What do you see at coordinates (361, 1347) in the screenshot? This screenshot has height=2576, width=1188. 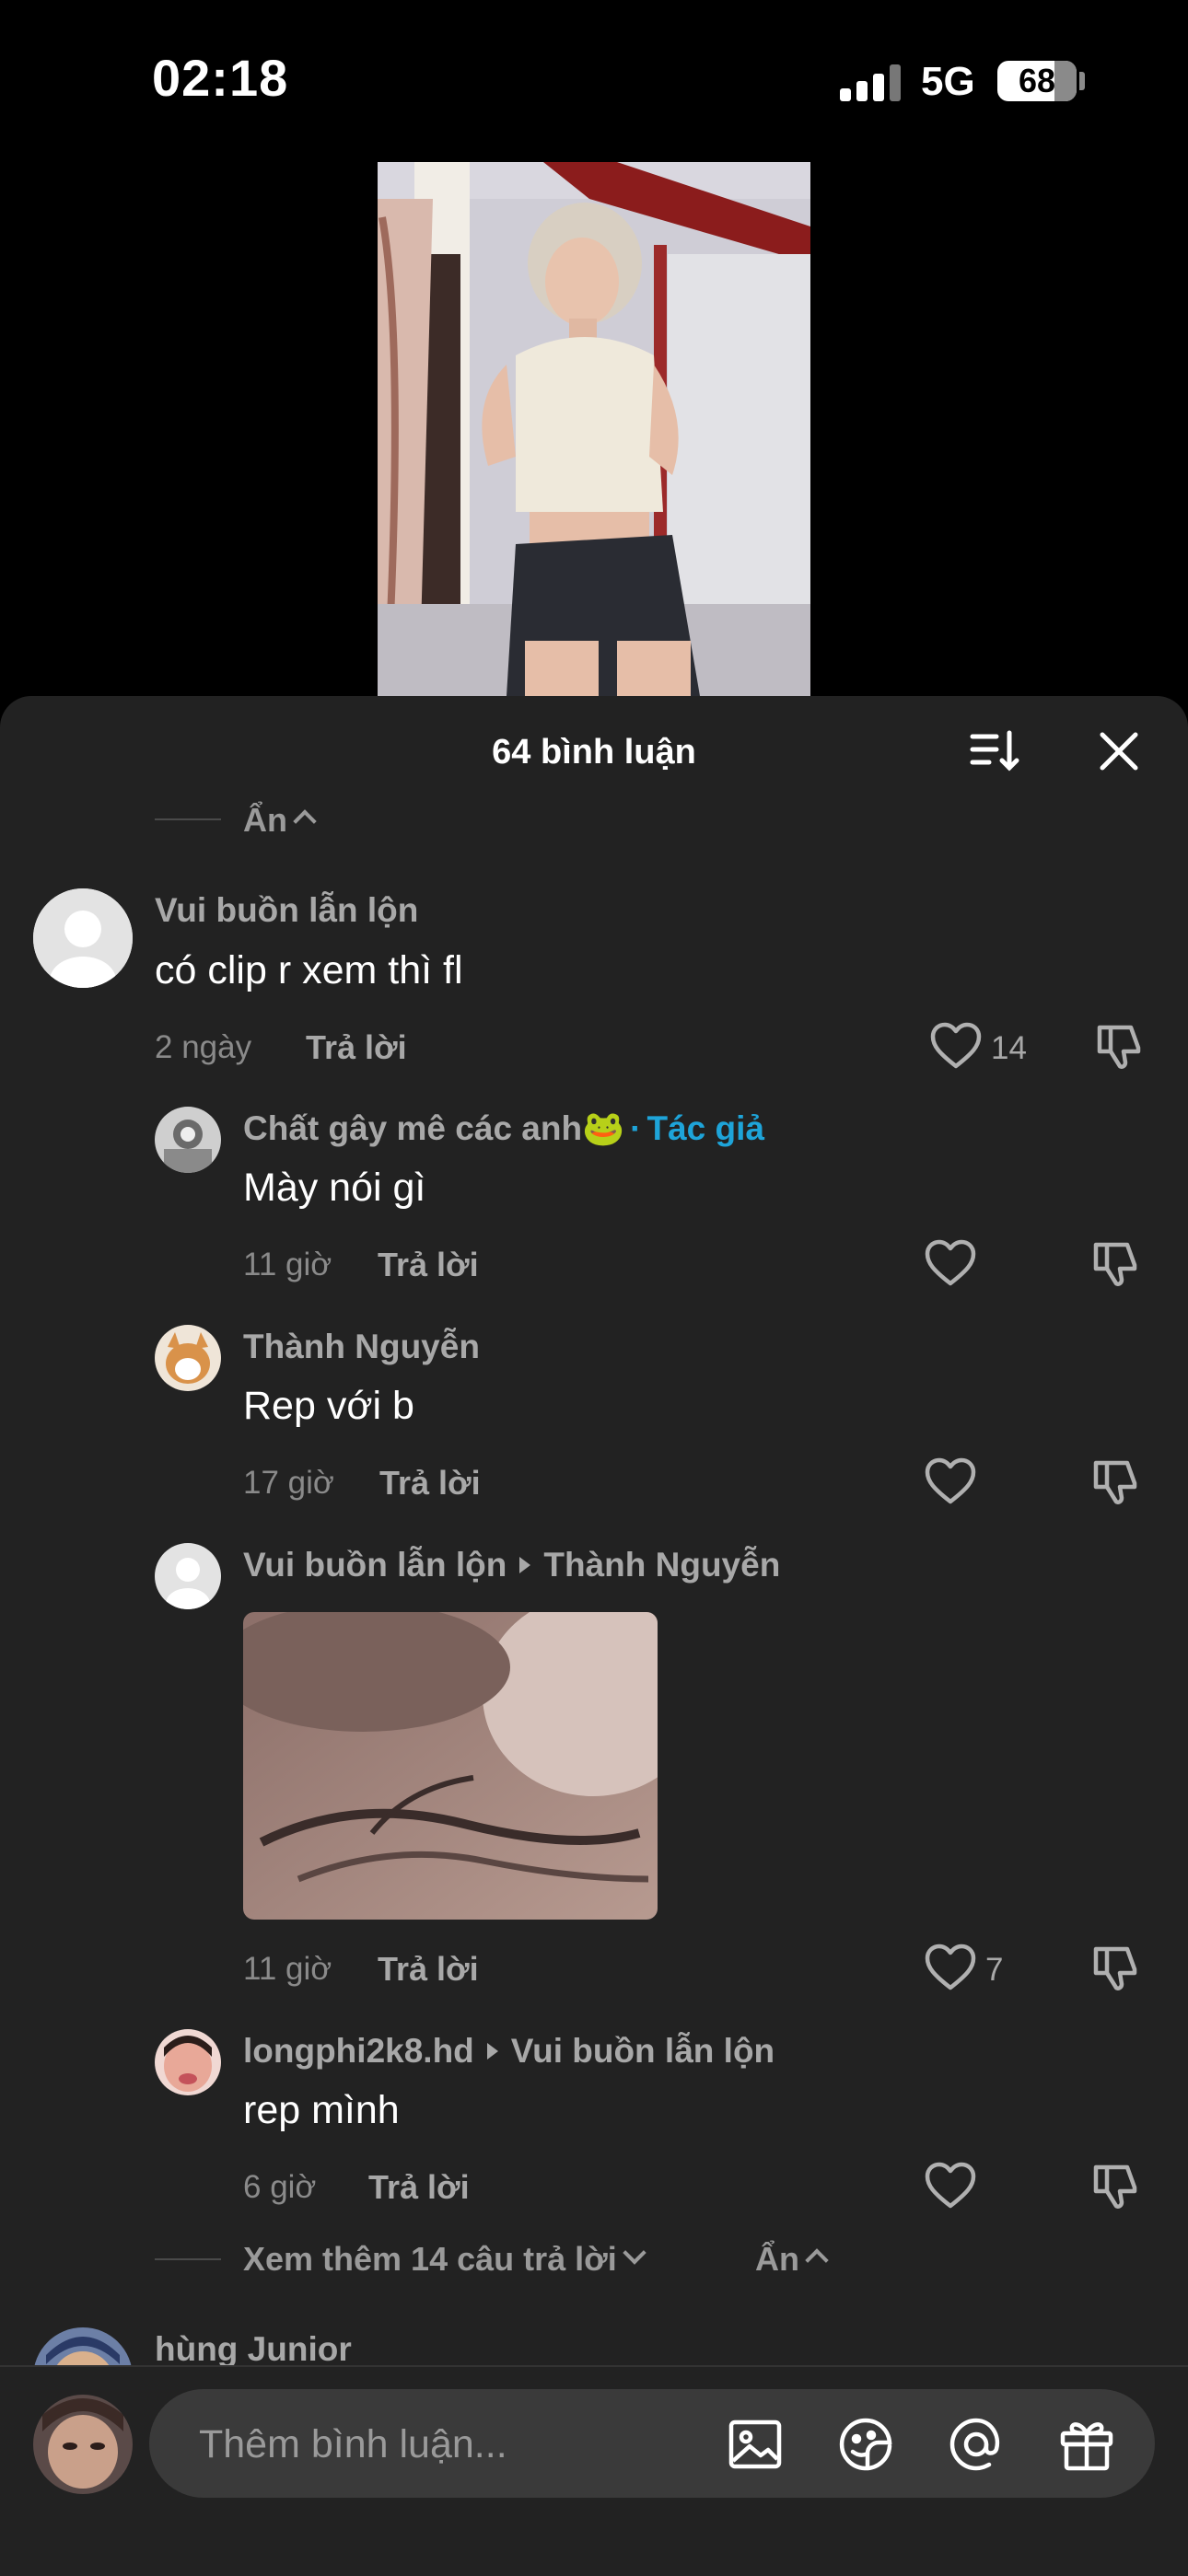 I see `comment-username: Thành Nguyễn` at bounding box center [361, 1347].